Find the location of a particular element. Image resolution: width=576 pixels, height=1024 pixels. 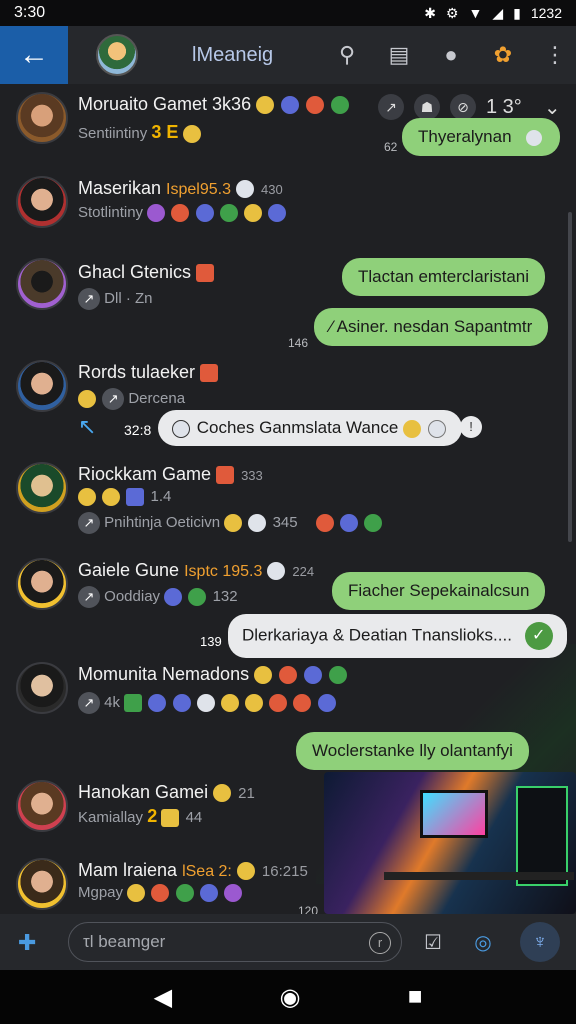

compose-bar: ✚ τl beamger r ☑ ◎ ♆ is located at coordinates (288, 942).